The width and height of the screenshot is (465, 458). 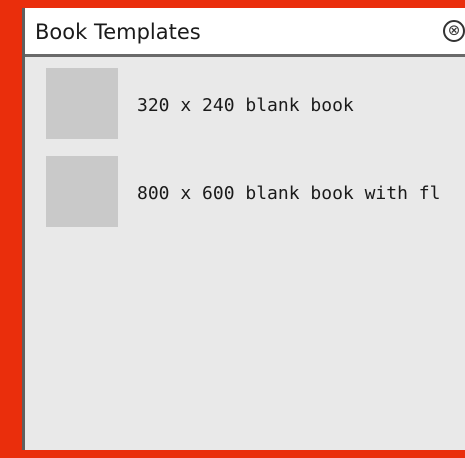 I want to click on panel-titlebar: Book Templates ⊗, so click(x=245, y=32).